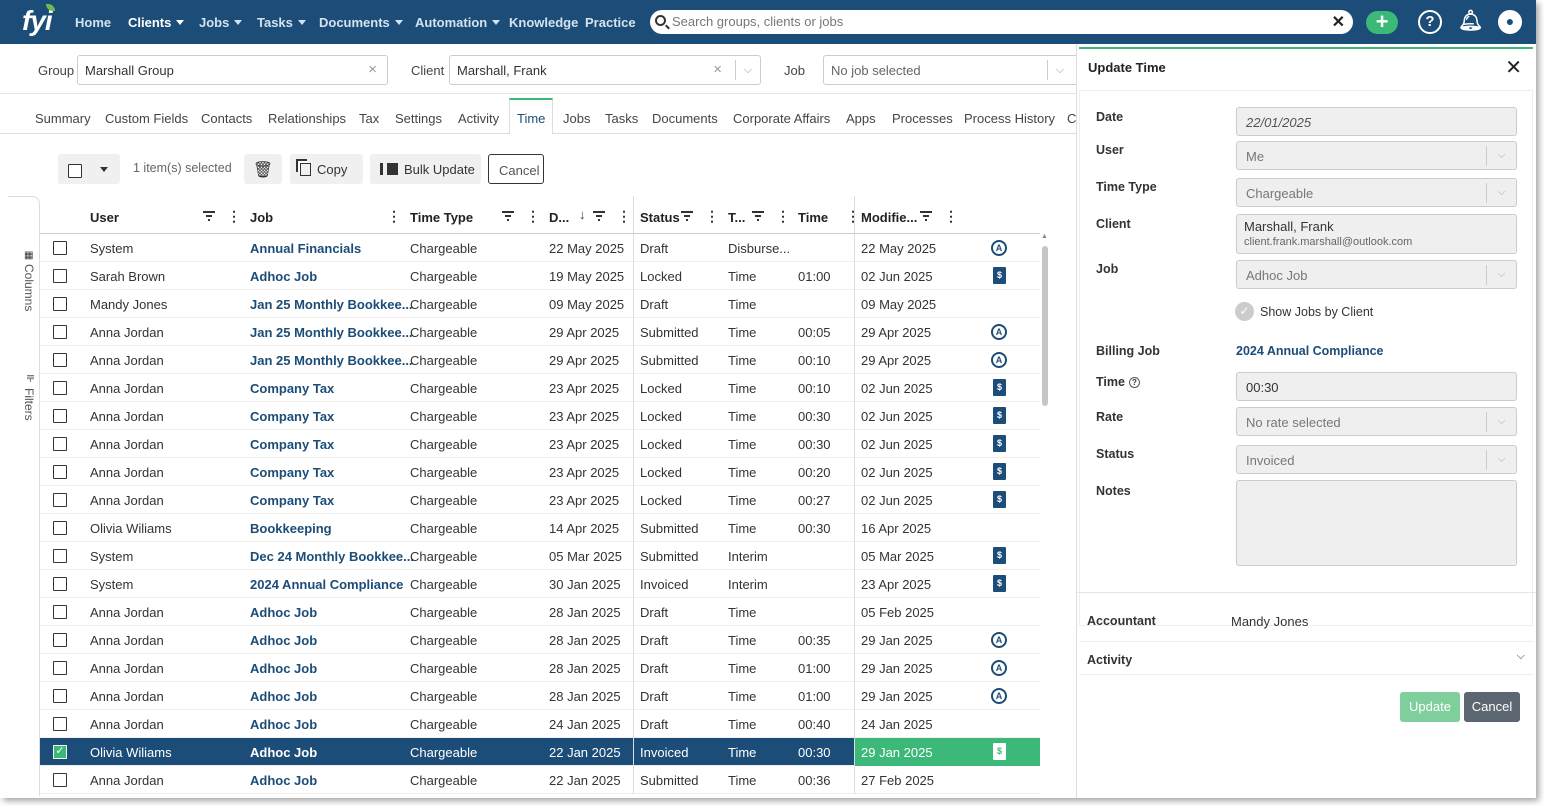 This screenshot has width=1544, height=806. Describe the element at coordinates (685, 118) in the screenshot. I see `tab-documents: Documents` at that location.